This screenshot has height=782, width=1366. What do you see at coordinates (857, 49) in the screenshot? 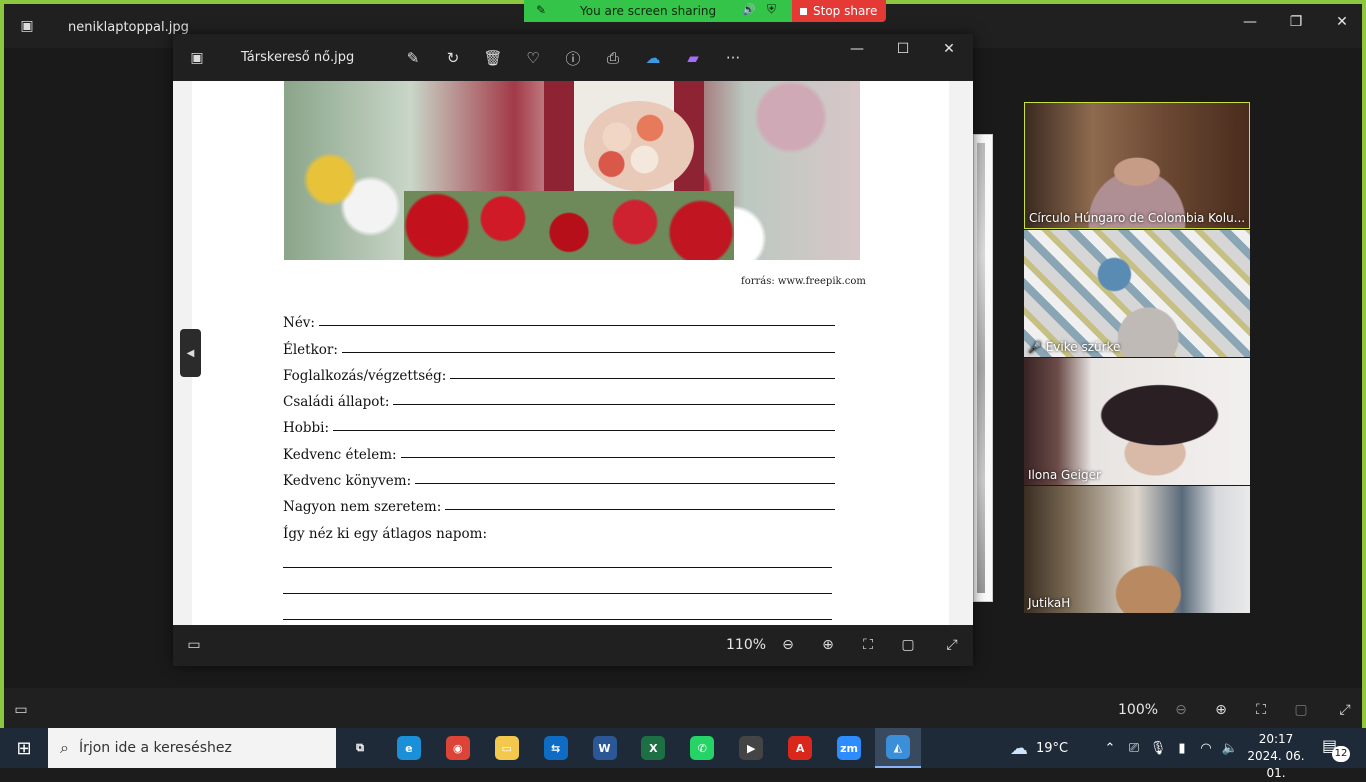
I see `viewer-minimize-icon: —` at bounding box center [857, 49].